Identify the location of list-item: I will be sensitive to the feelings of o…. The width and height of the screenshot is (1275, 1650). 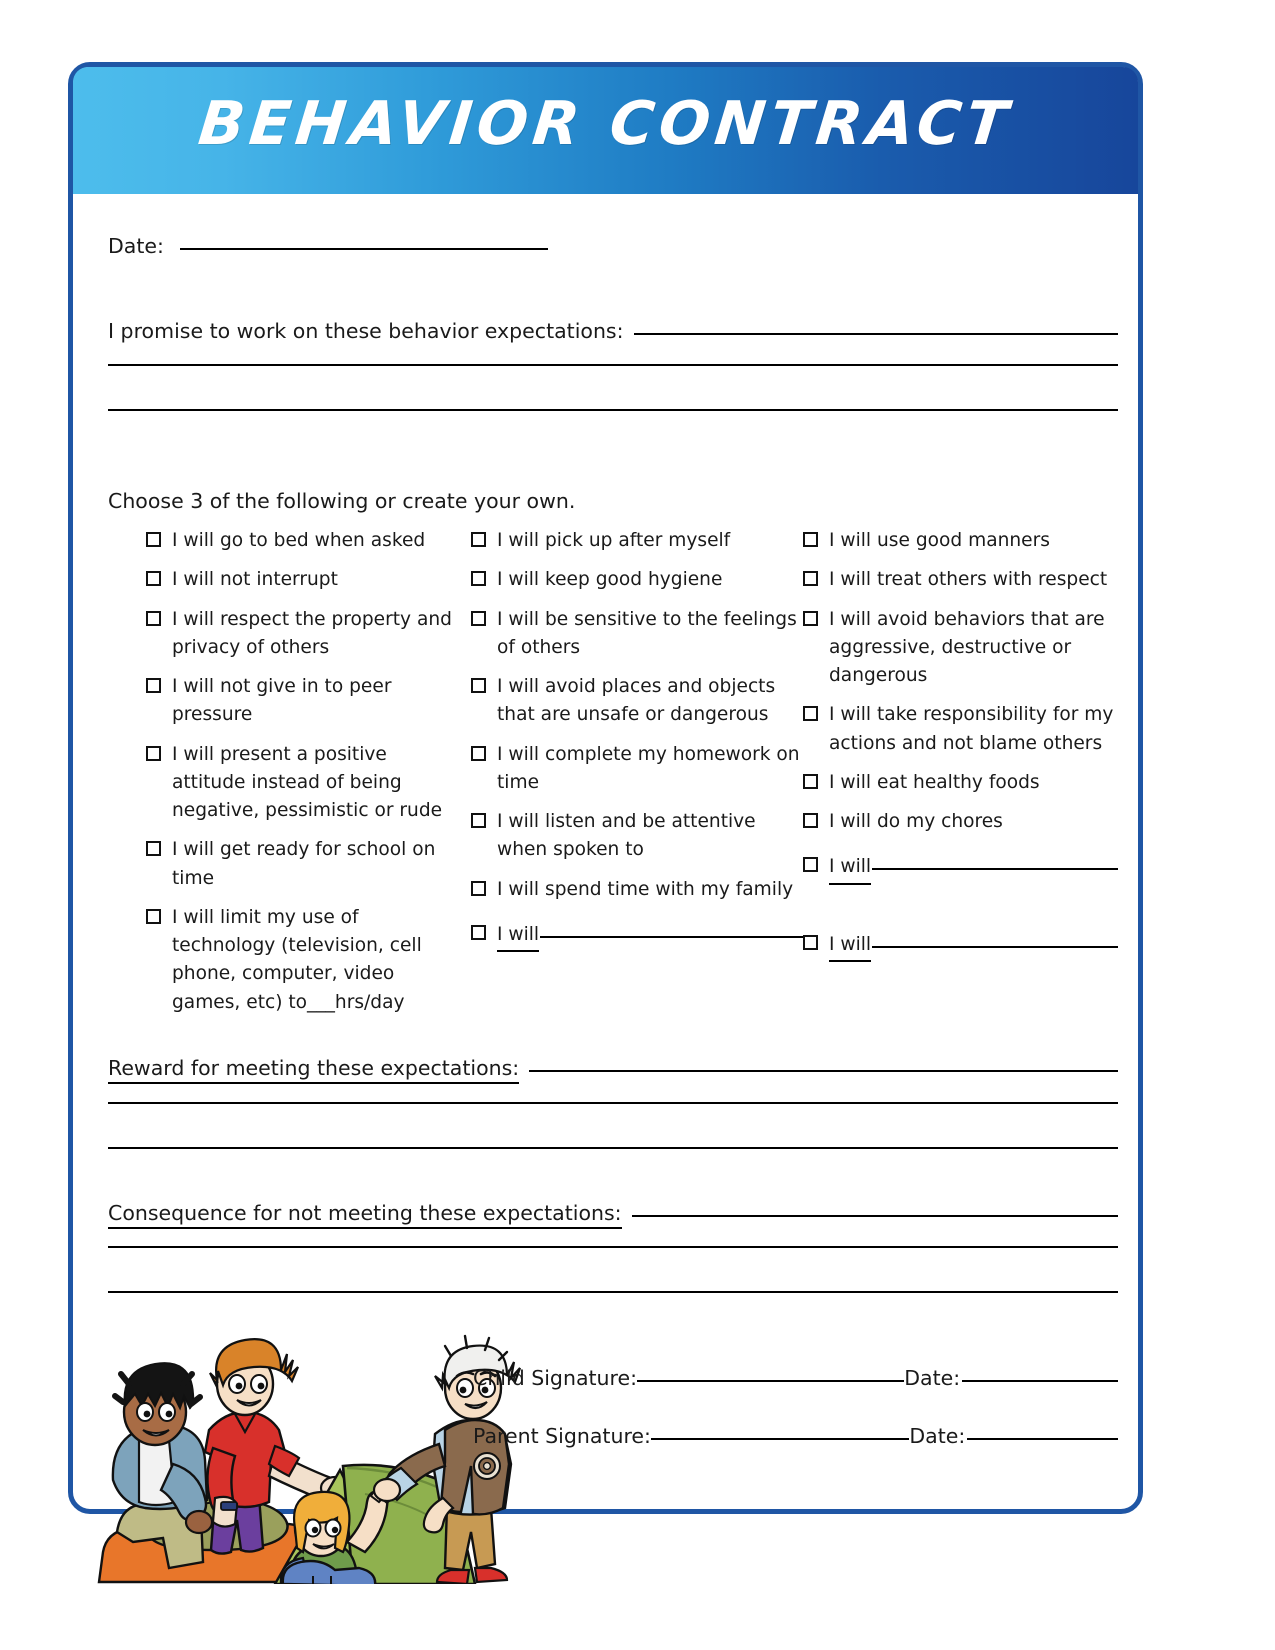
(637, 634).